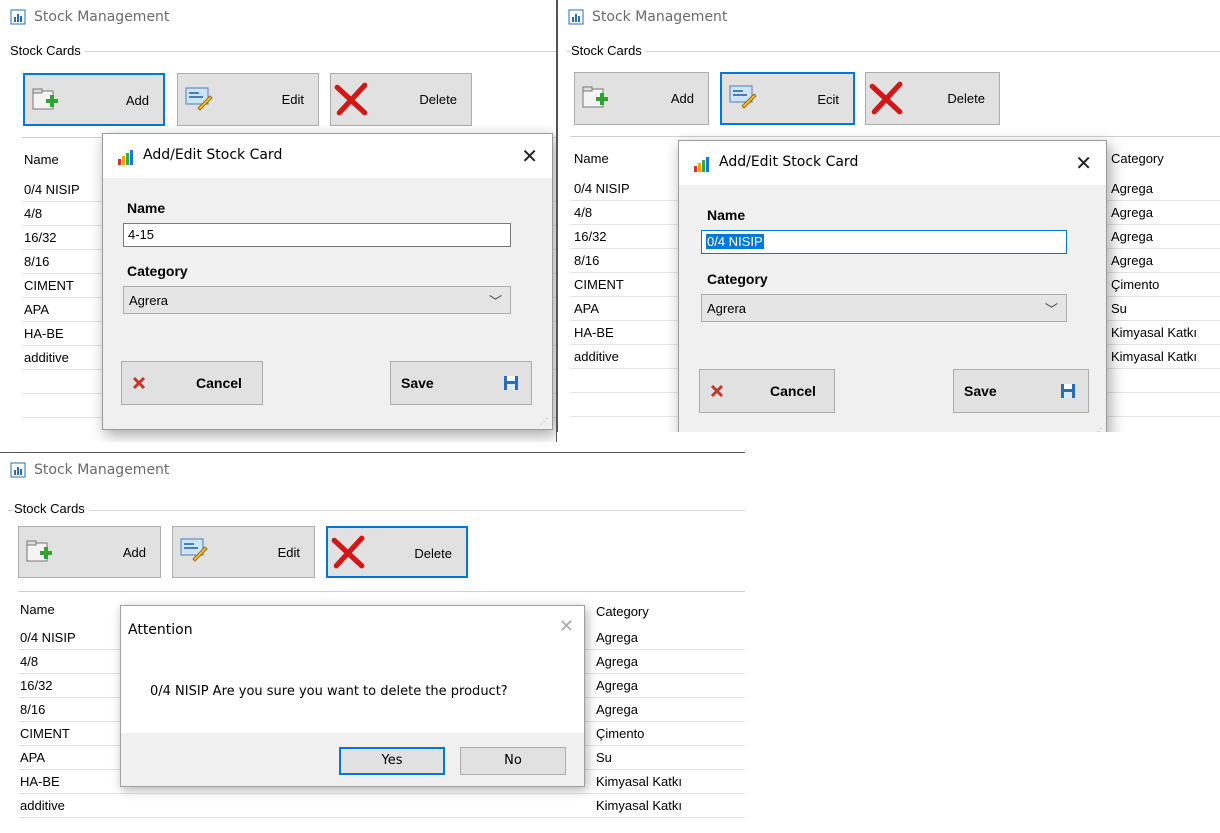 The height and width of the screenshot is (833, 1220). I want to click on no-button: No, so click(513, 761).